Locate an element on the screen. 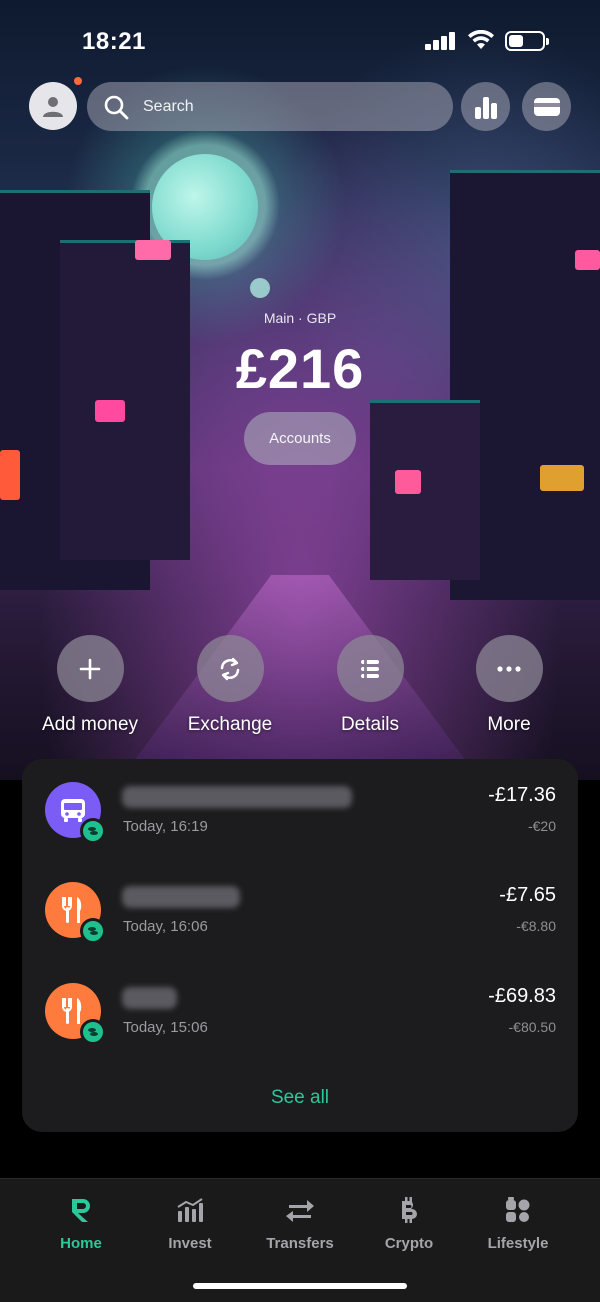  transaction-amount: -£17.36 is located at coordinates (522, 795).